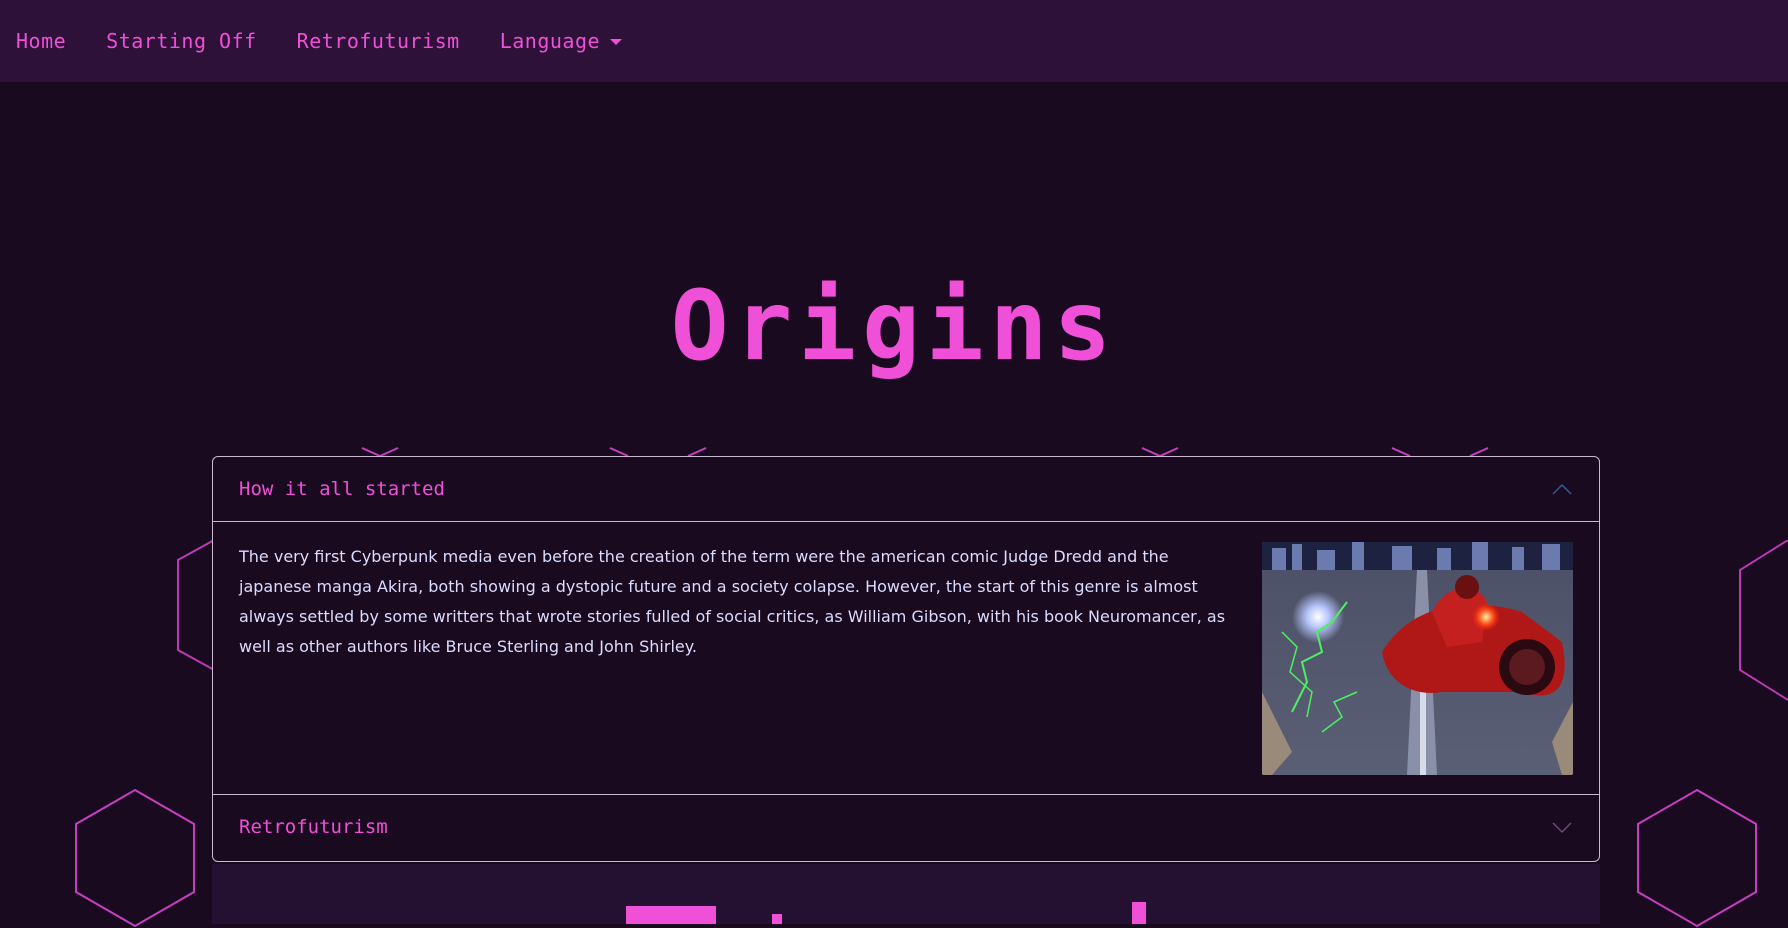  I want to click on akira-illustration, so click(1417, 658).